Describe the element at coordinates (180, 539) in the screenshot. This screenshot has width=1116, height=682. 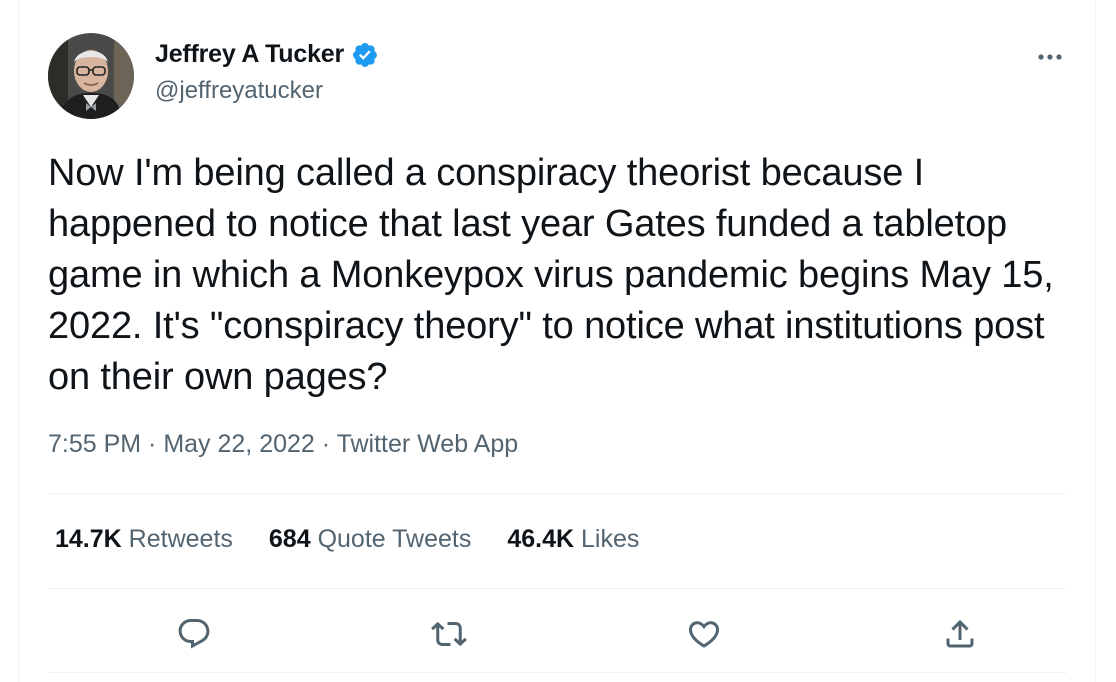
I see `retweets-label: Retweets` at that location.